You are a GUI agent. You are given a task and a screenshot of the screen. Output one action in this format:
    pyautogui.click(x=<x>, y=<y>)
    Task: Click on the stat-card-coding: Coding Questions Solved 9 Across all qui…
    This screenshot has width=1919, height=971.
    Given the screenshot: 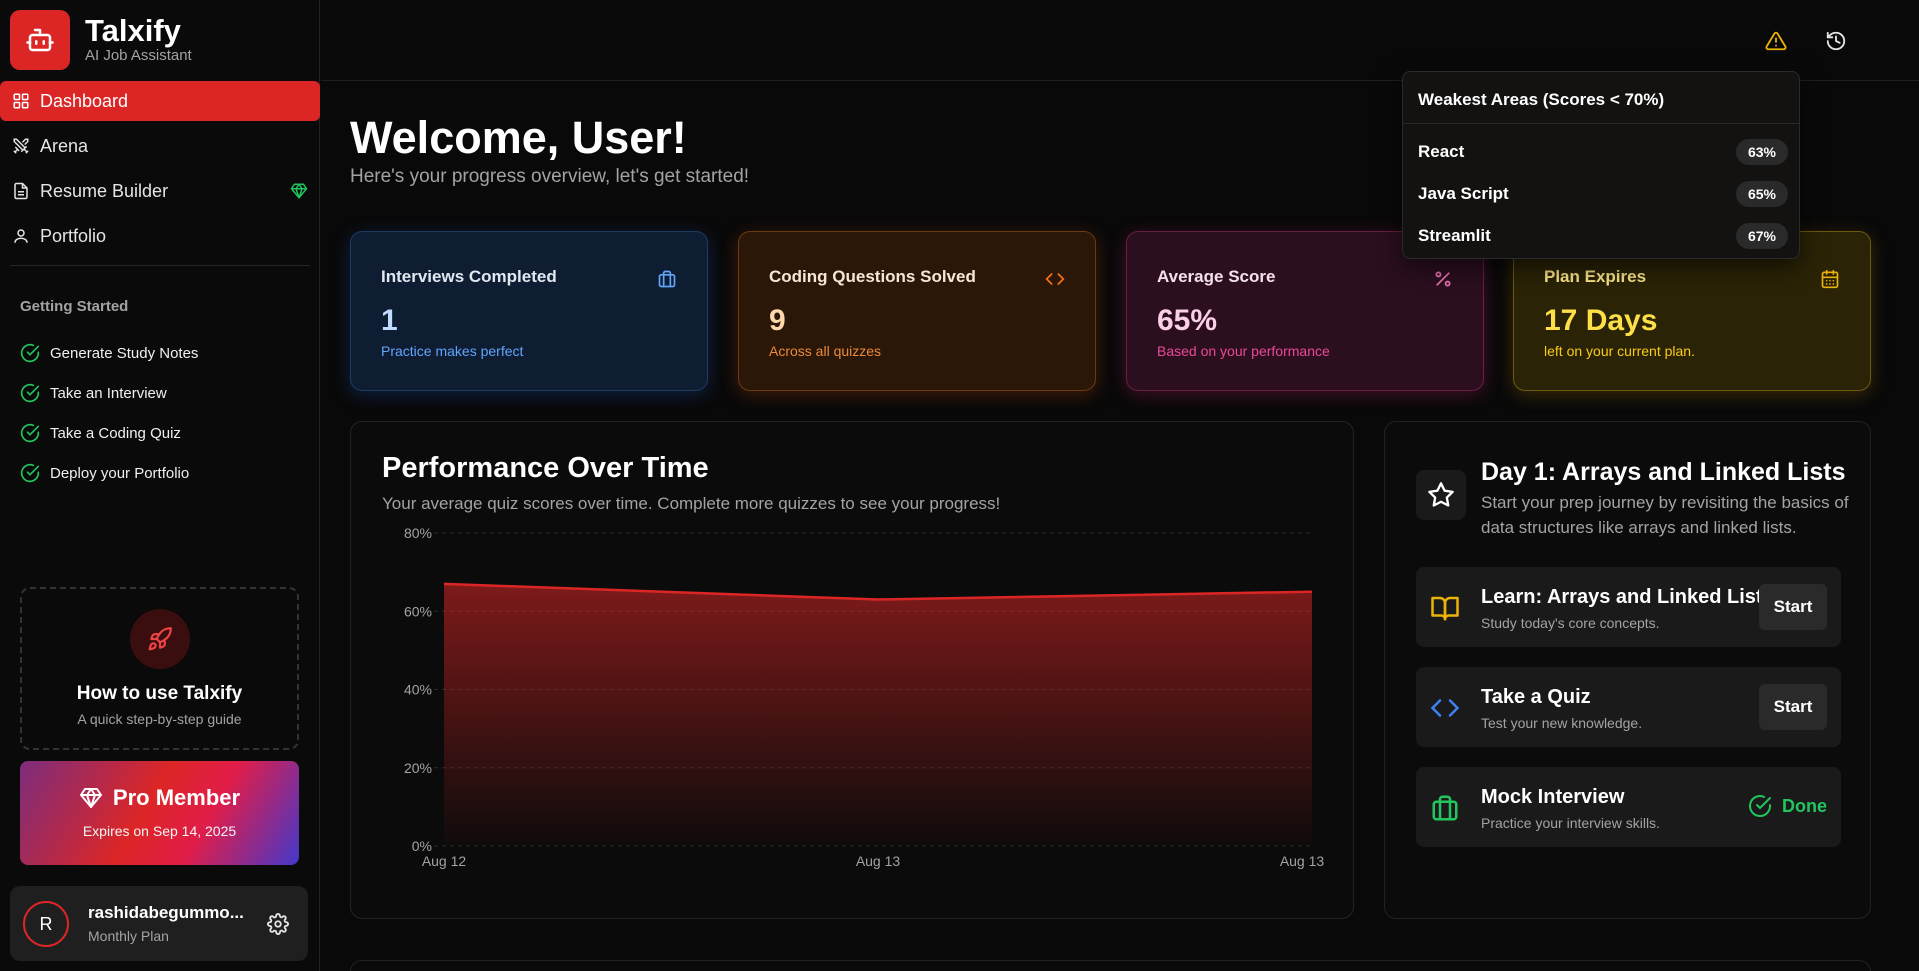 What is the action you would take?
    pyautogui.click(x=917, y=311)
    